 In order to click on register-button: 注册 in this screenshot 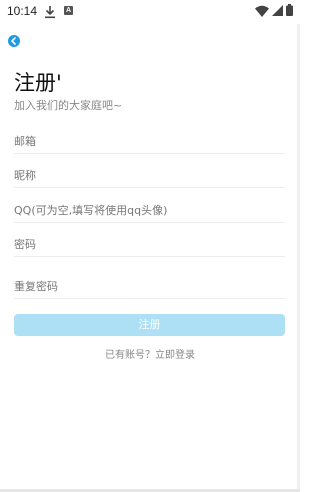, I will do `click(149, 325)`.